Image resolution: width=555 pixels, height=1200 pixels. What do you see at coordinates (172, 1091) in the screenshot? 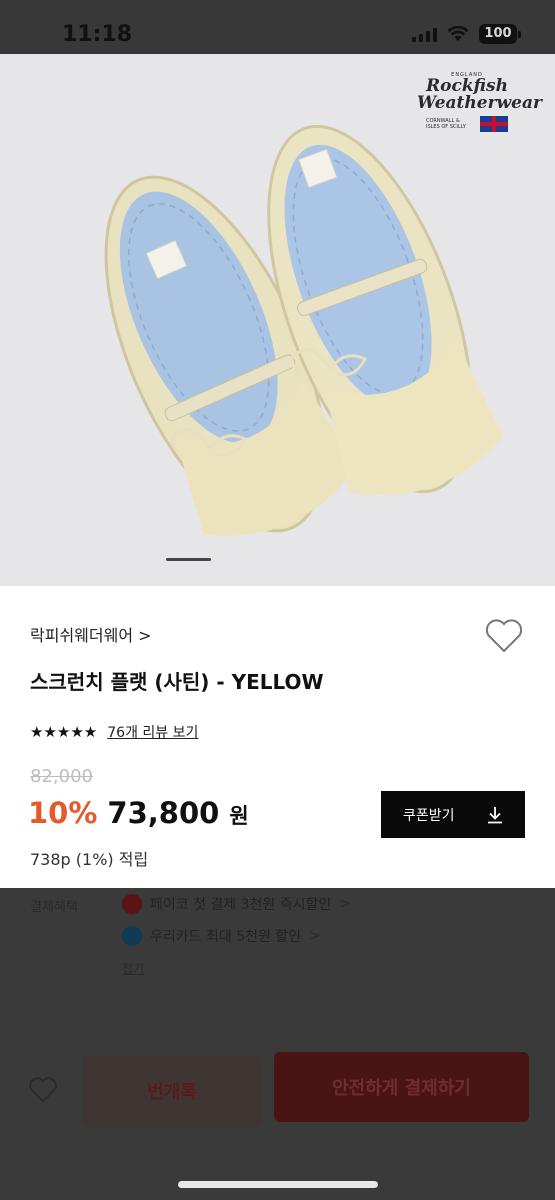
I see `chat-button: 번개톡` at bounding box center [172, 1091].